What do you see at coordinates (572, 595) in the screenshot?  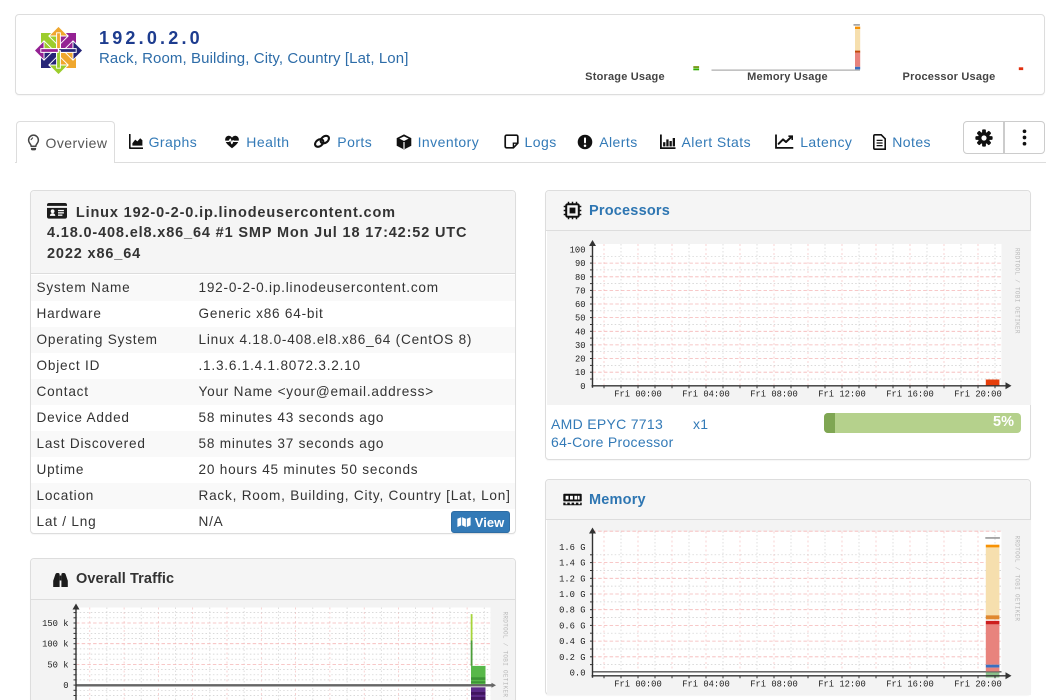 I see `svg-text: 1.0 G` at bounding box center [572, 595].